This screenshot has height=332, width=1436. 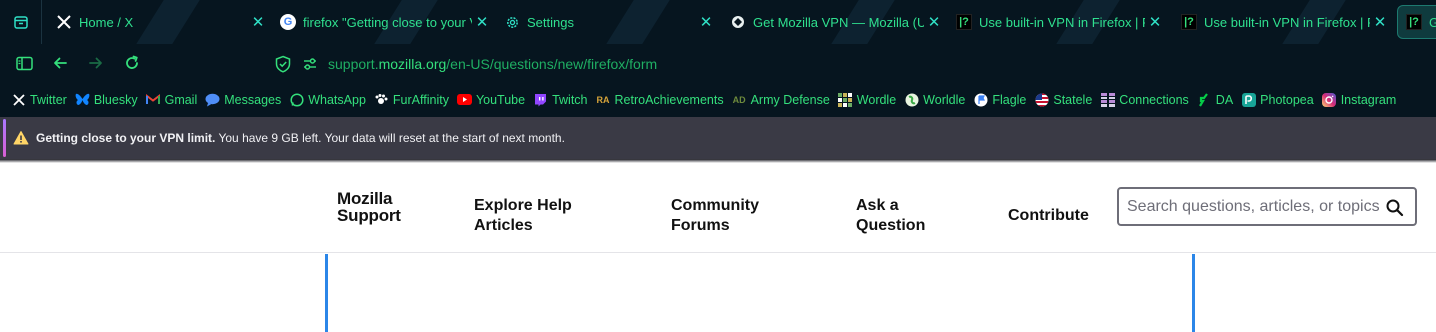 I want to click on bookmark-furaffinity: FurAffinity, so click(x=411, y=99).